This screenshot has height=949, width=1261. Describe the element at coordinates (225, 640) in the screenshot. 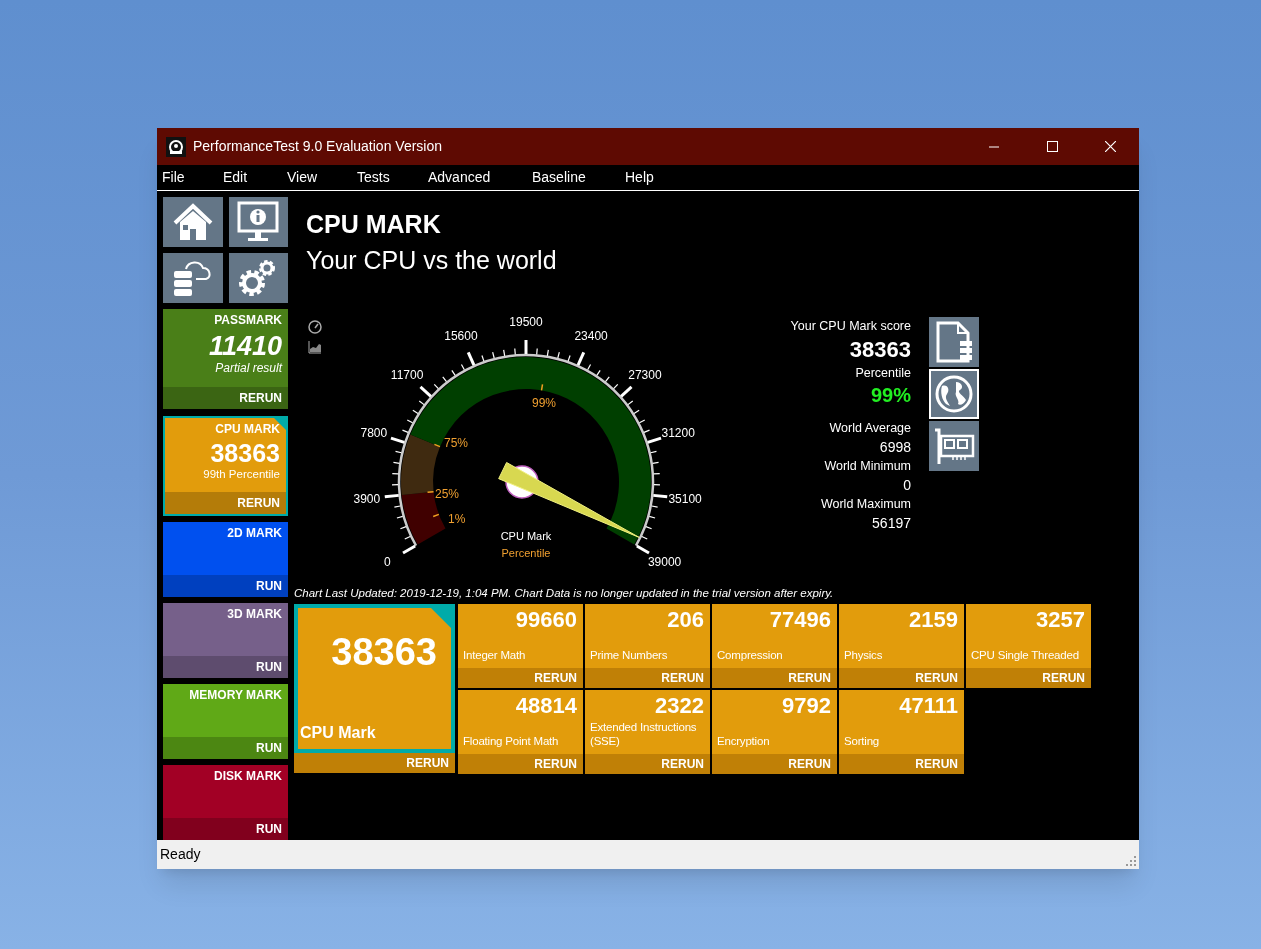

I see `benchmark-tile: 3D MARK RUN` at that location.